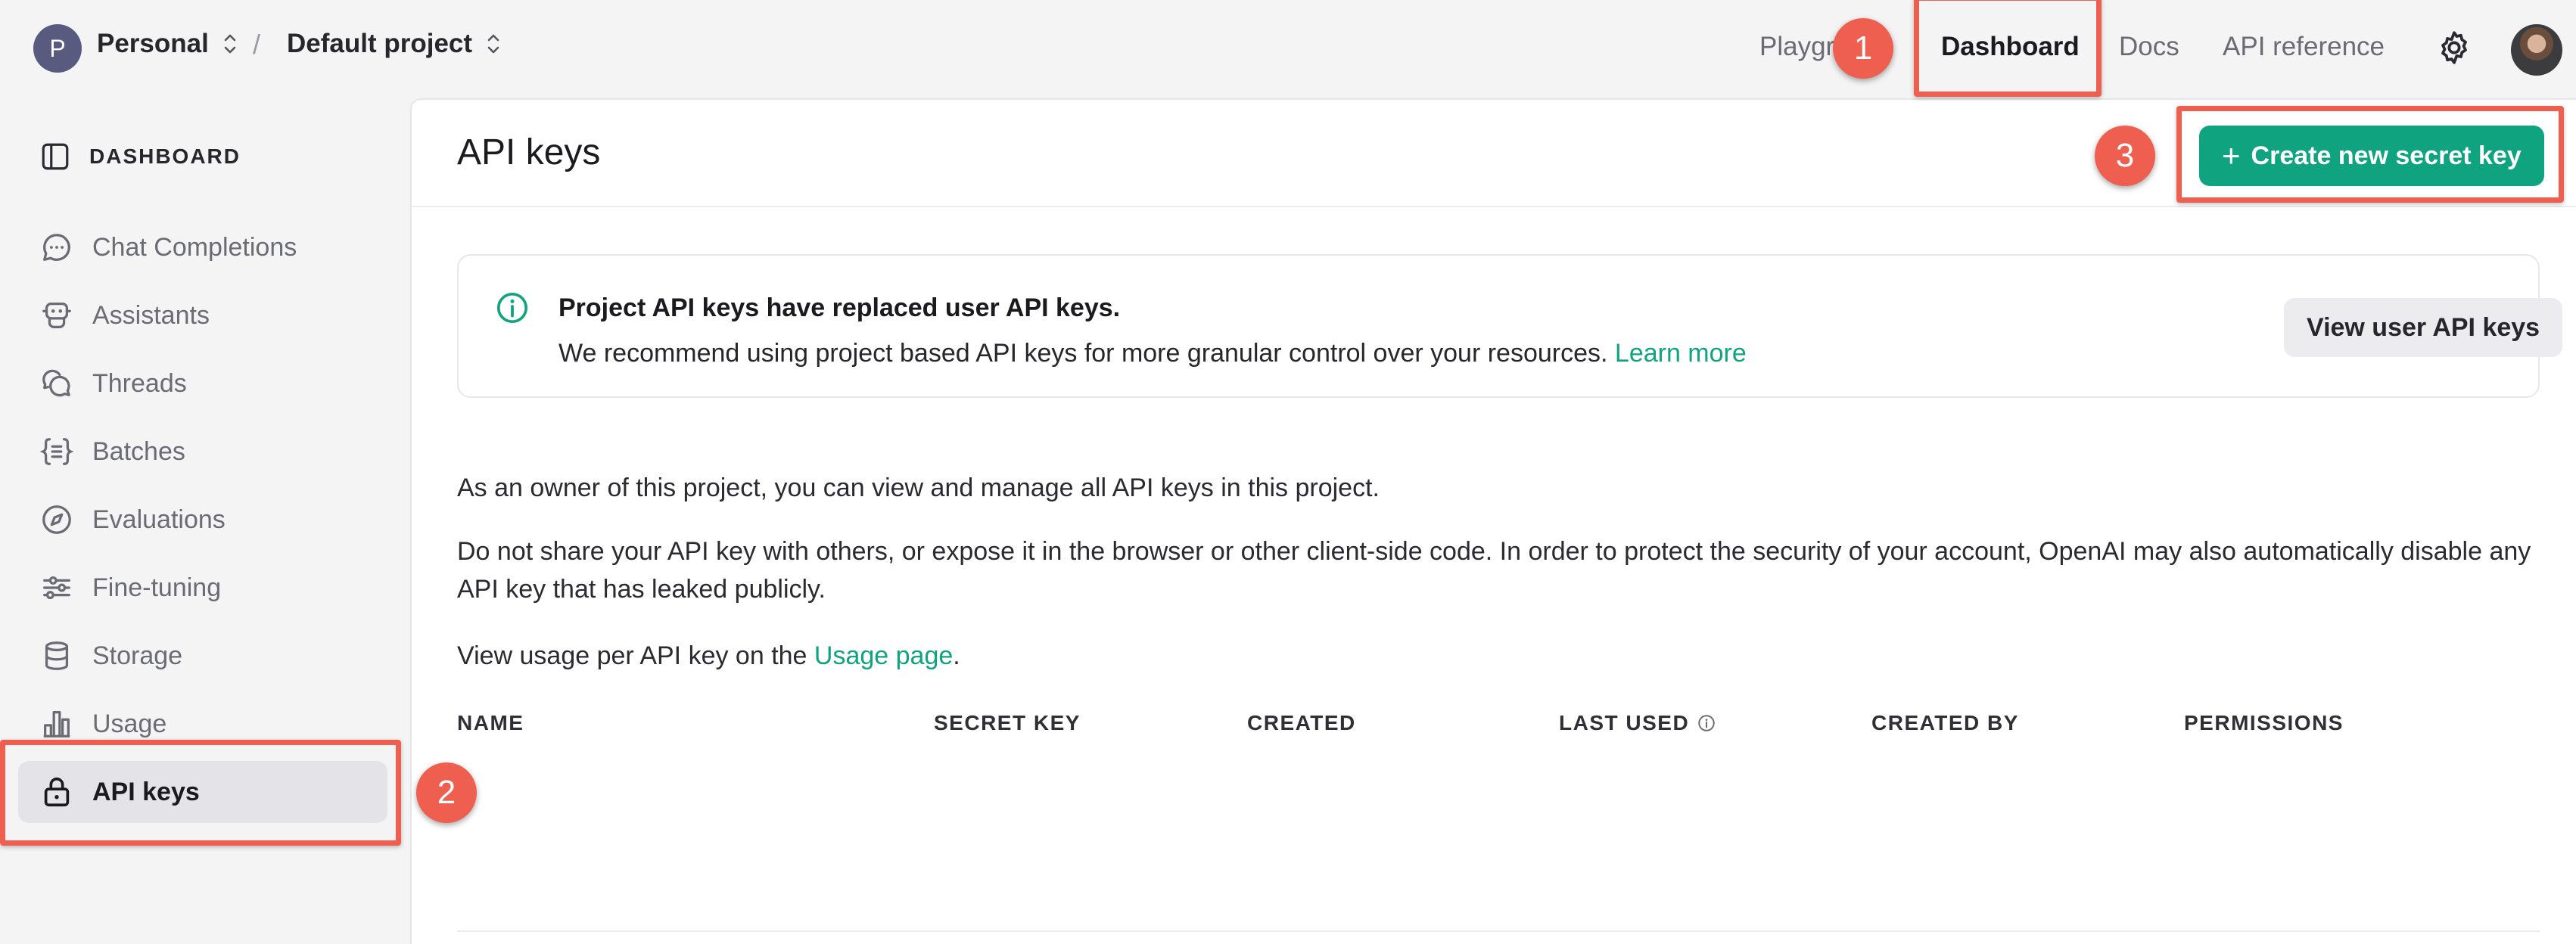  What do you see at coordinates (1863, 48) in the screenshot?
I see `step-badge-1: 1` at bounding box center [1863, 48].